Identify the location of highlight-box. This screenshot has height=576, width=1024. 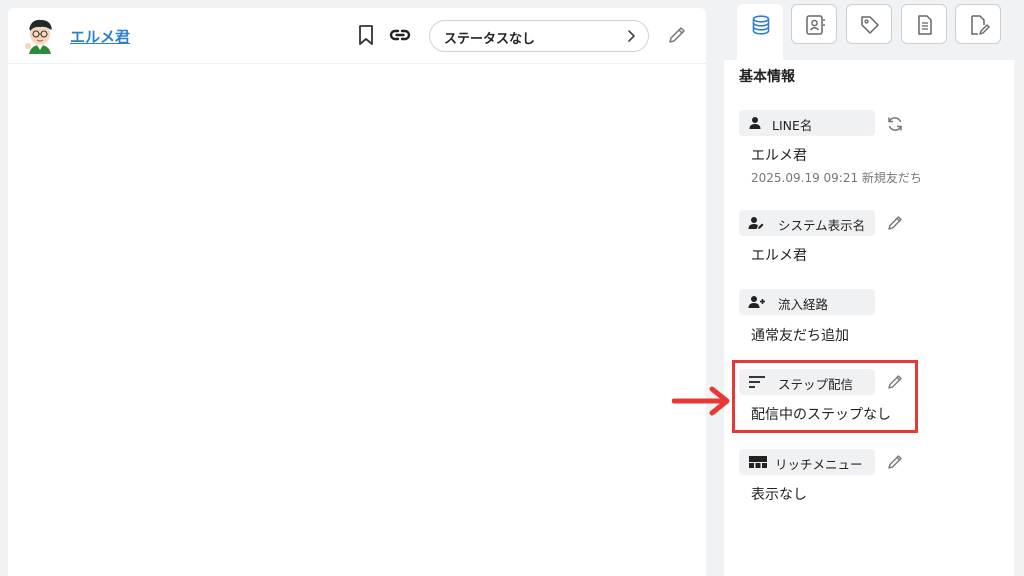
(825, 396).